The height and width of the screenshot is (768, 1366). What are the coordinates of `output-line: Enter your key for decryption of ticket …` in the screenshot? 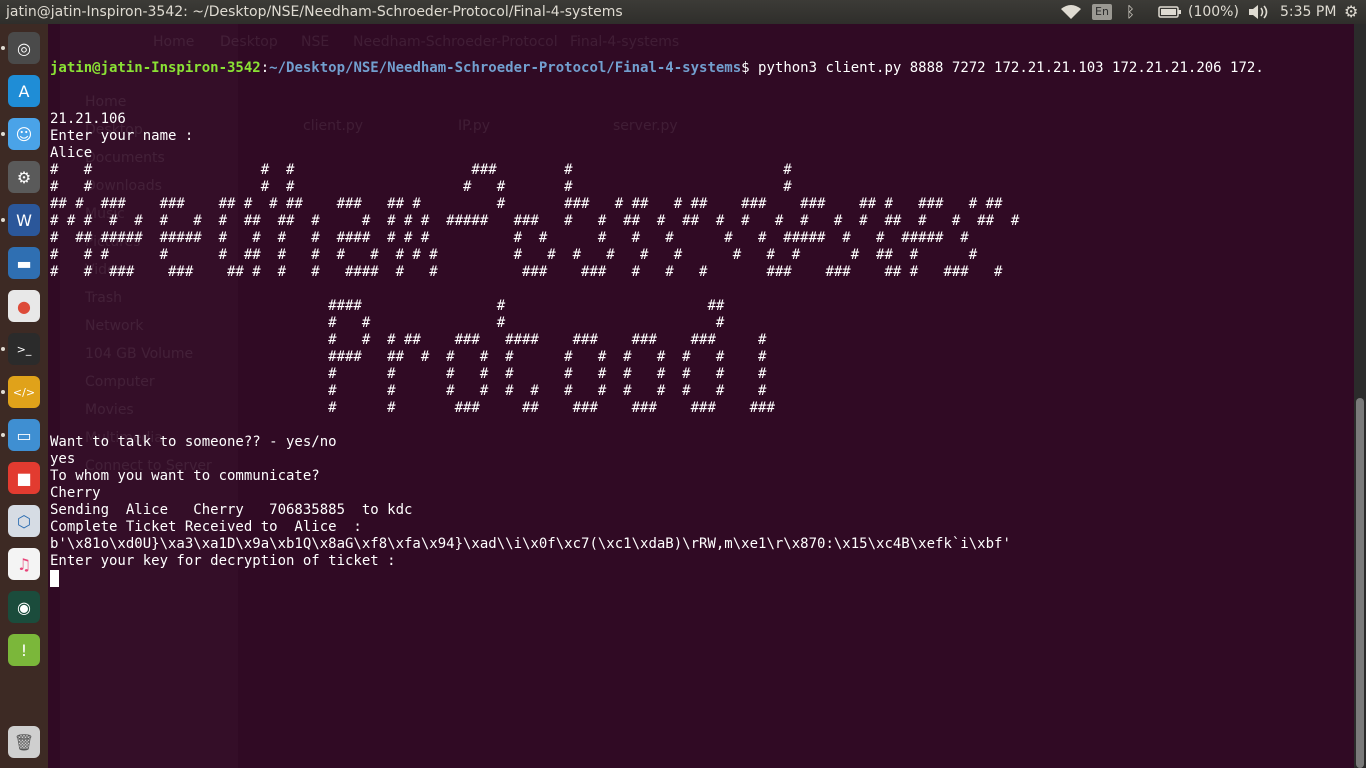 It's located at (223, 561).